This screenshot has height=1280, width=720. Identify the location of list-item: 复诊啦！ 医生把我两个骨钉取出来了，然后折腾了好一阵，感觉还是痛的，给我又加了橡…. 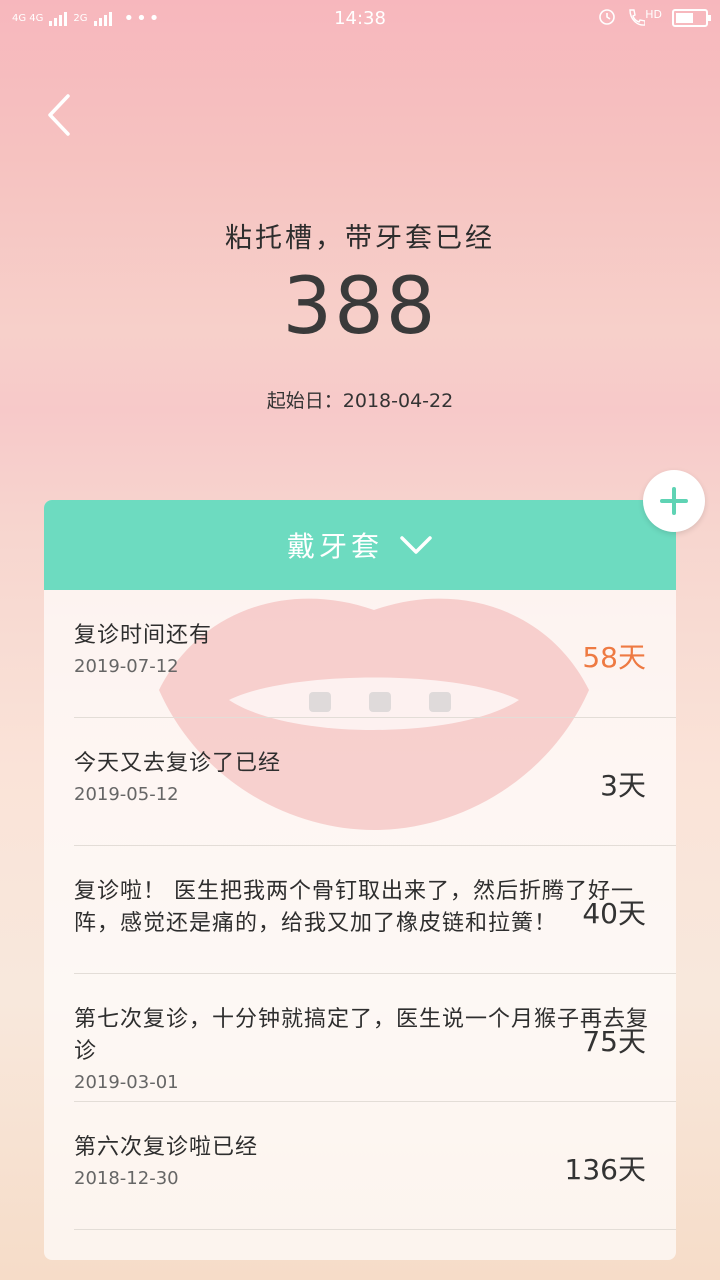
(375, 910).